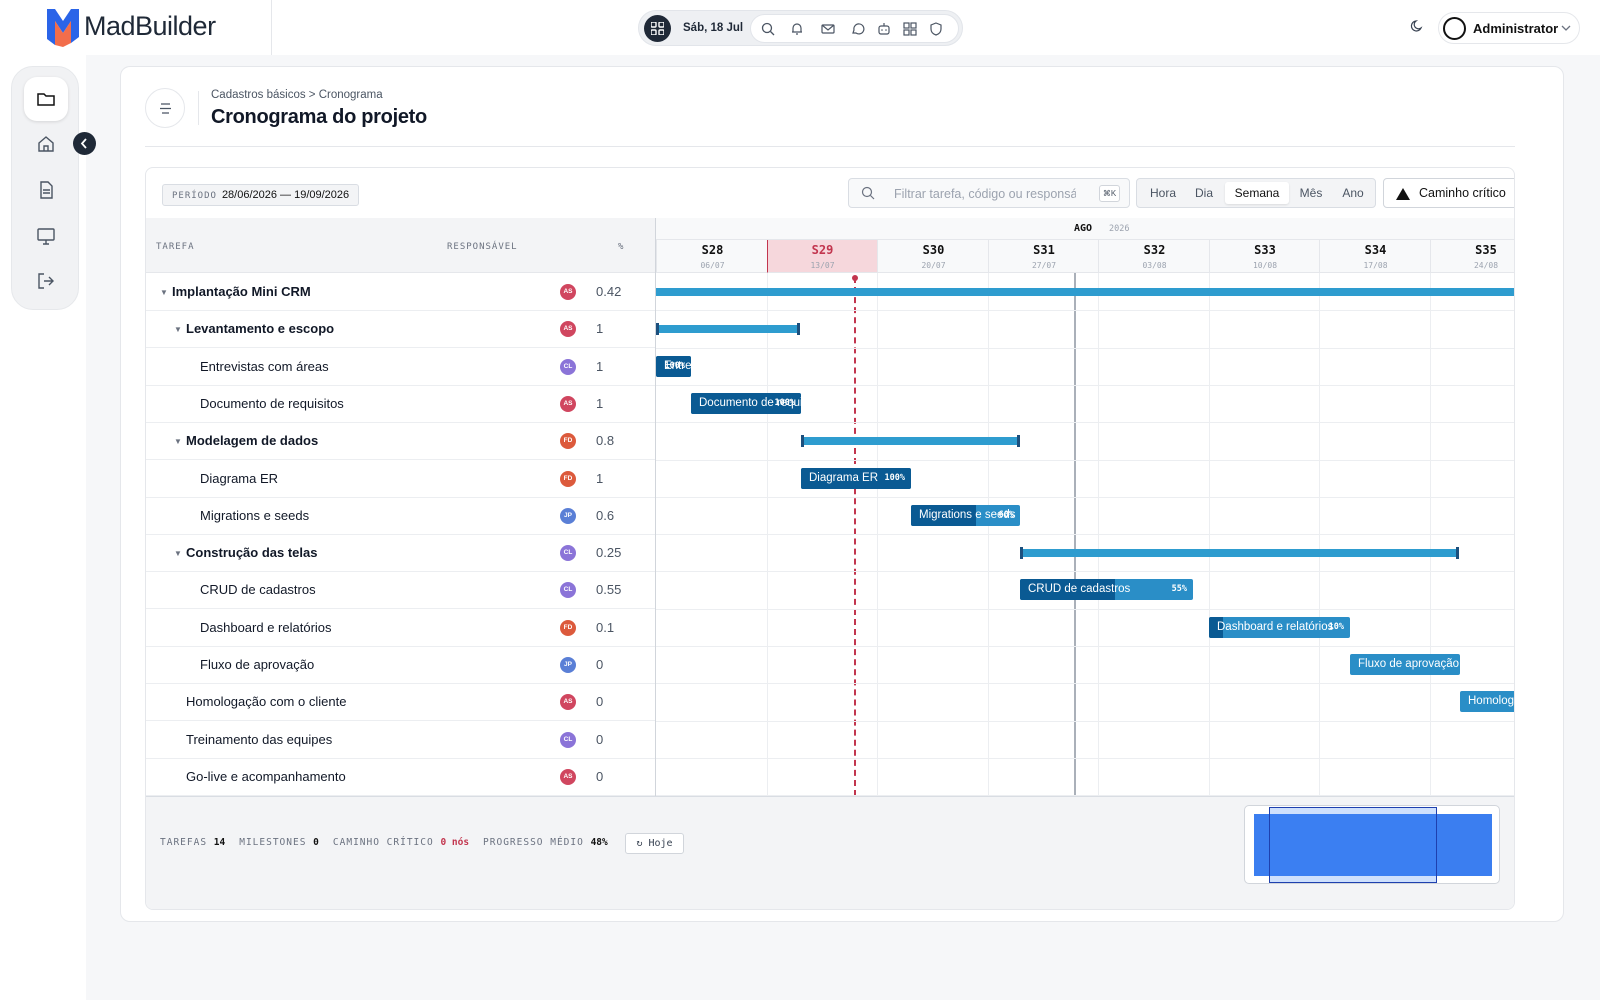  I want to click on week-header: S31 27/07, so click(1043, 256).